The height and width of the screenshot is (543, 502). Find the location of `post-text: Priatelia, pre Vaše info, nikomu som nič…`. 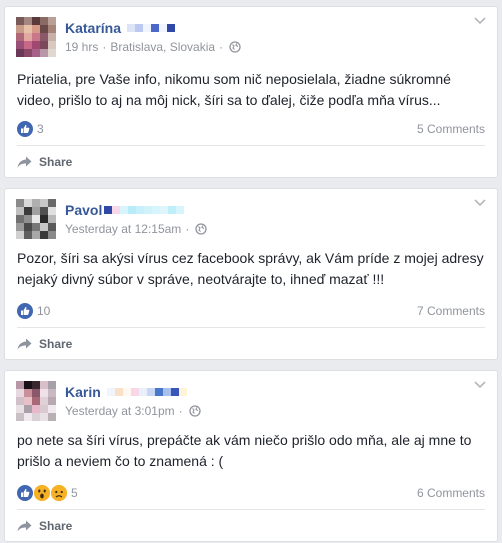

post-text: Priatelia, pre Vaše info, nikomu som nič… is located at coordinates (234, 89).